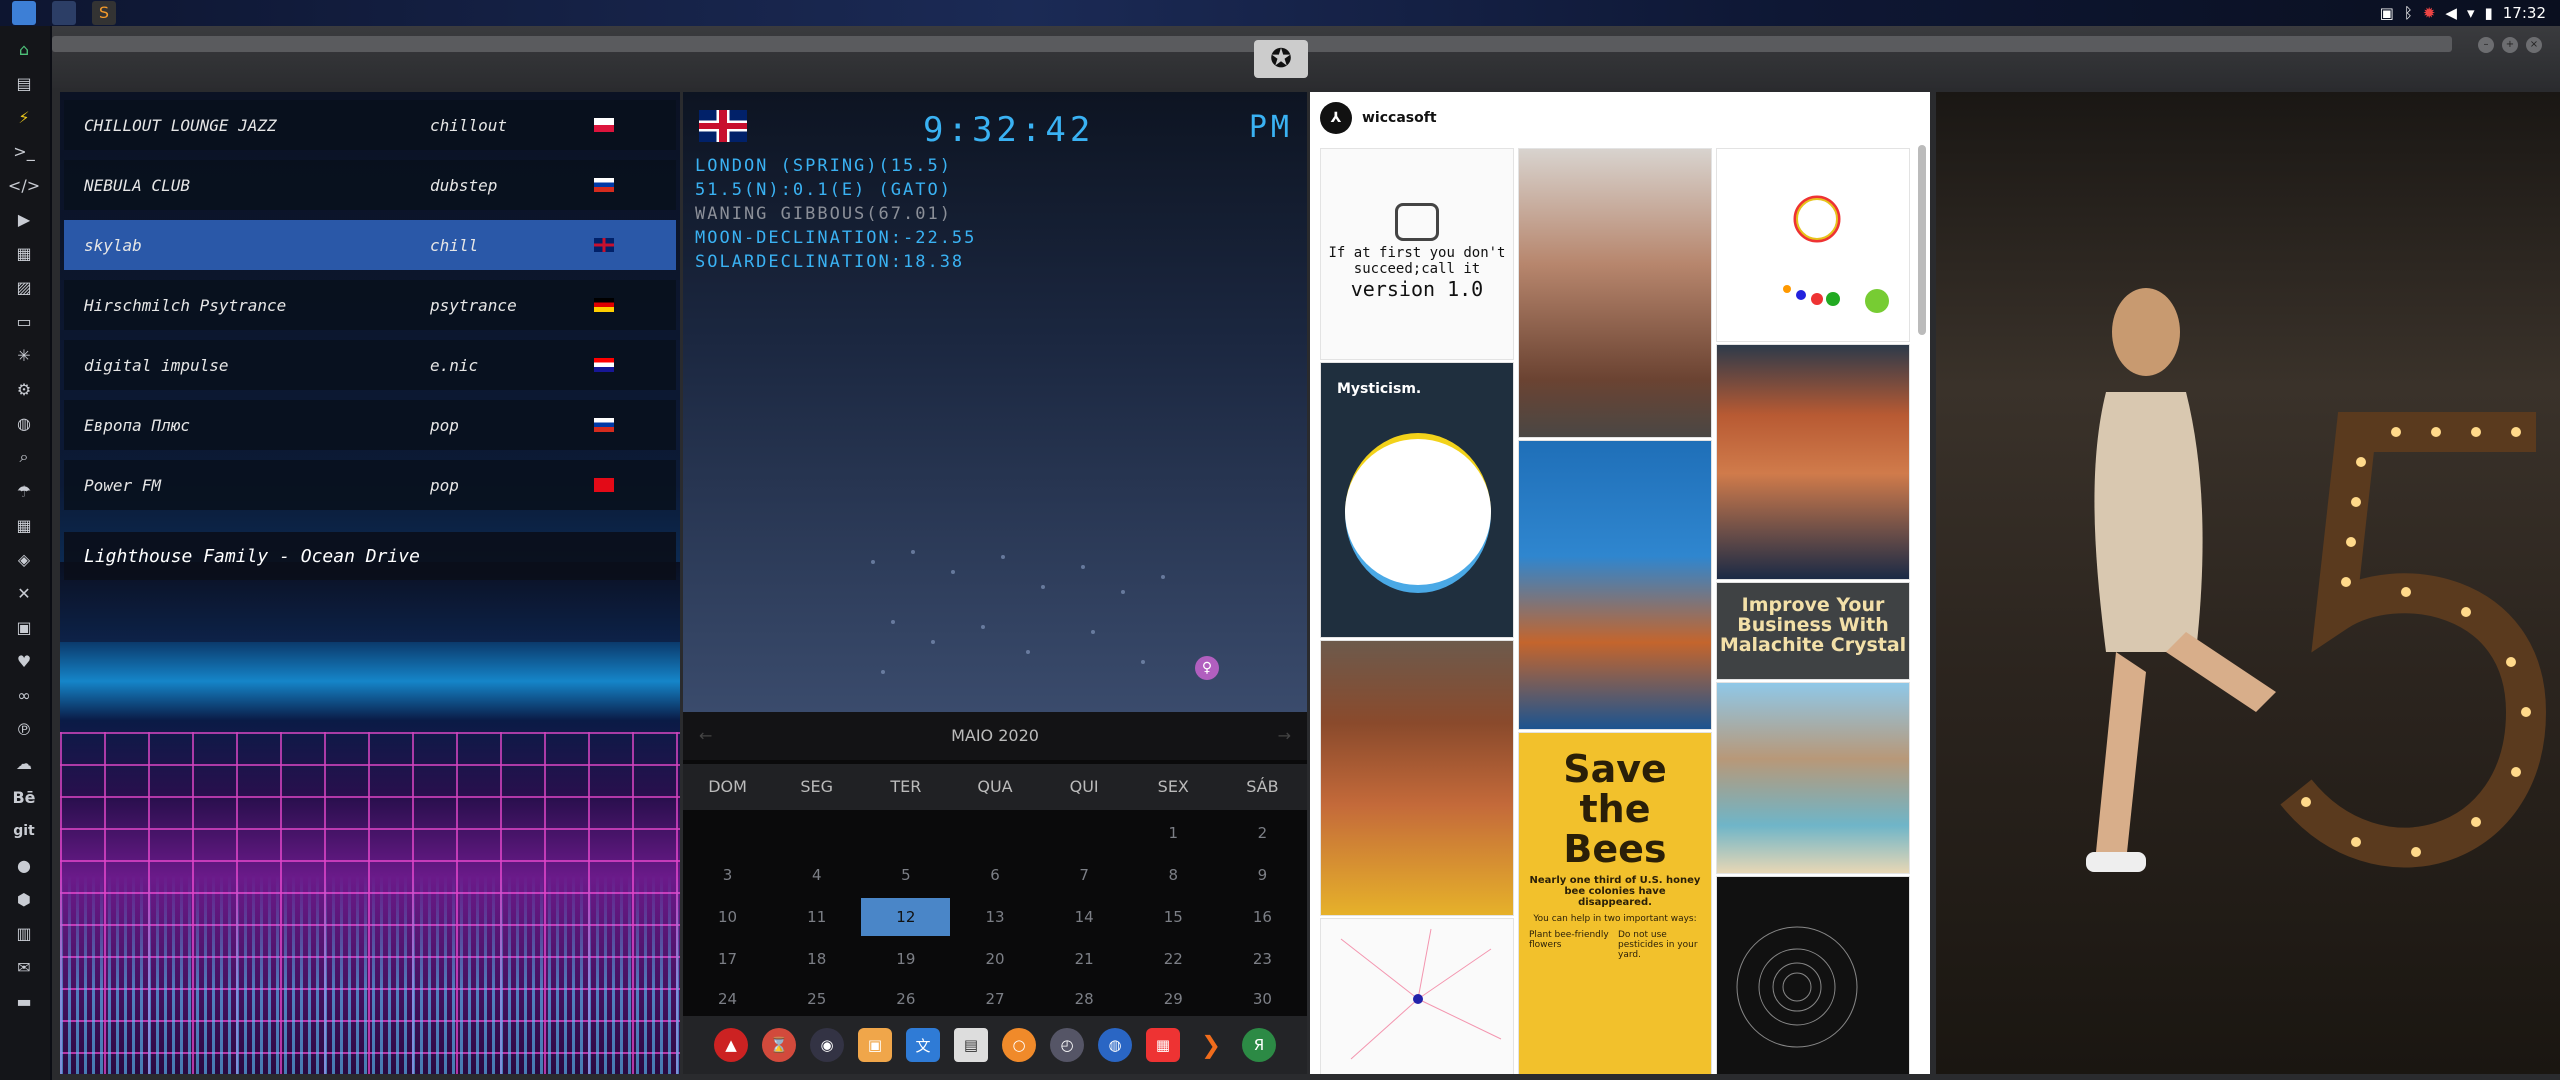 This screenshot has width=2560, height=1080. What do you see at coordinates (1207, 668) in the screenshot?
I see `venus-icon: ♀` at bounding box center [1207, 668].